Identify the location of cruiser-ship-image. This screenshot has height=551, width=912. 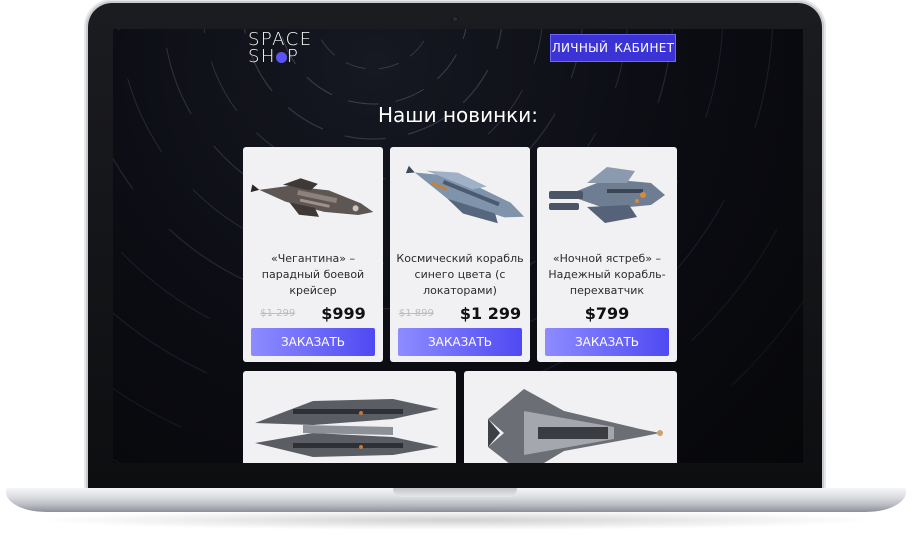
(312, 197).